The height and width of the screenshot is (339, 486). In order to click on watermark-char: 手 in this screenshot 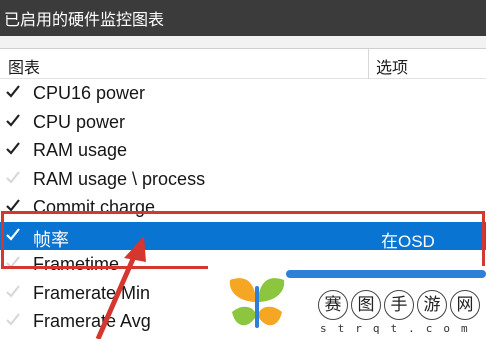, I will do `click(399, 305)`.